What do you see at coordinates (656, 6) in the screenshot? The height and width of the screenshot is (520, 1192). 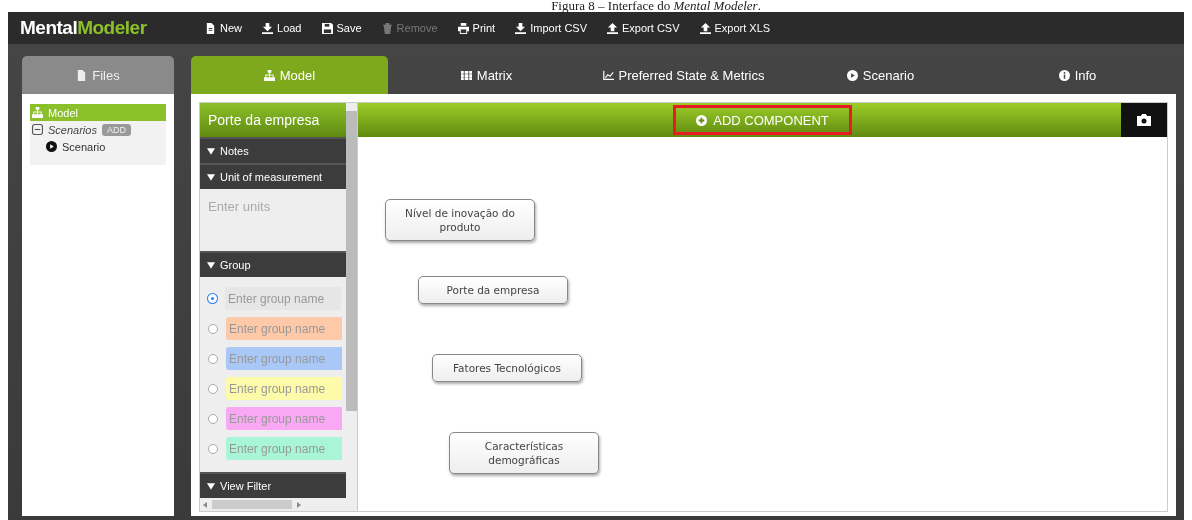 I see `figure-caption: Figura 8 – Interface do Mental Modeler.` at bounding box center [656, 6].